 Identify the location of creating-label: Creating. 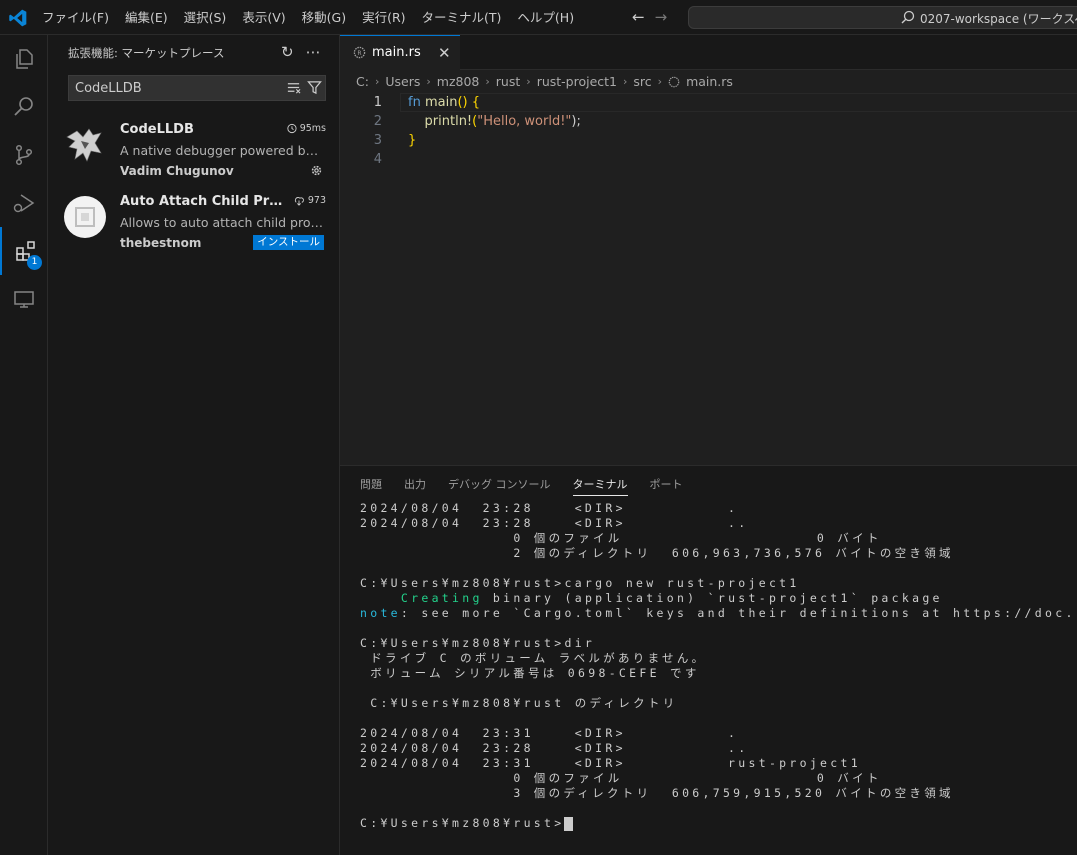
(441, 598).